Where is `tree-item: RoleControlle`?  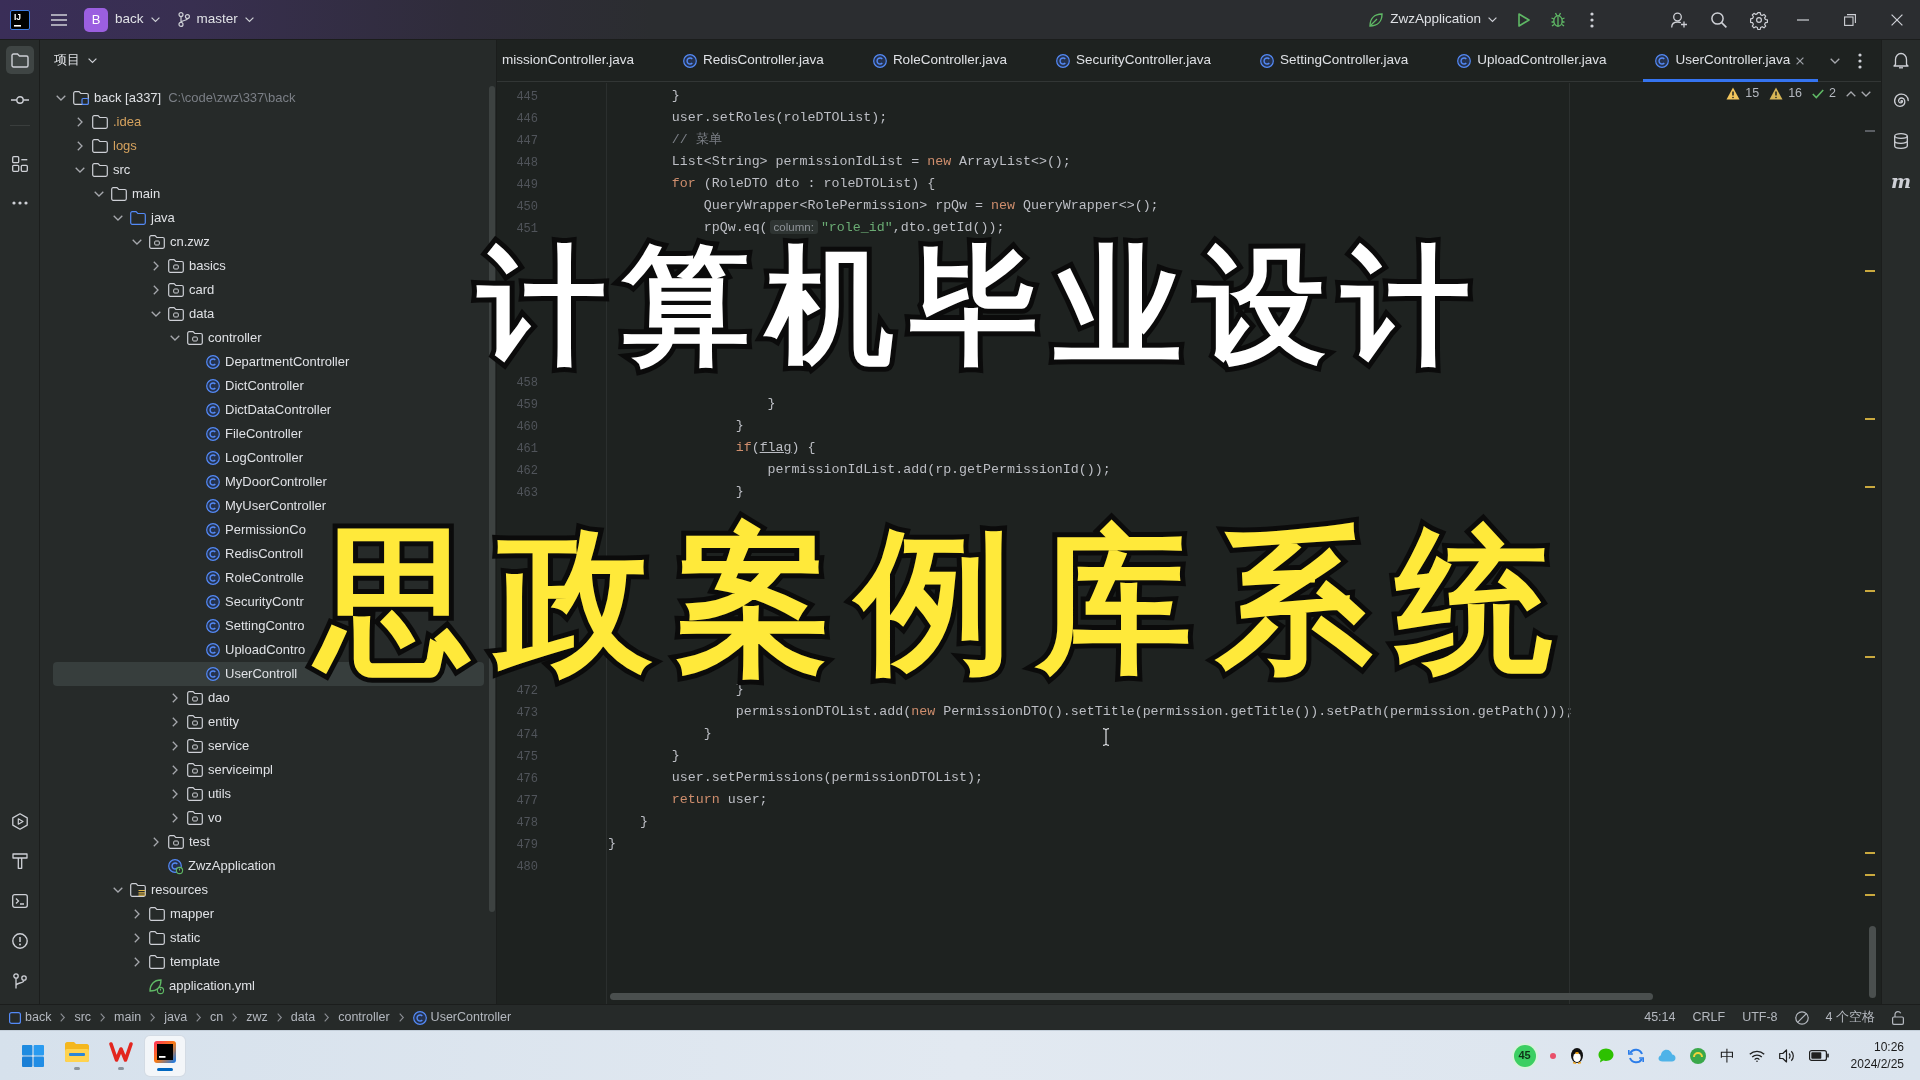 tree-item: RoleControlle is located at coordinates (246, 578).